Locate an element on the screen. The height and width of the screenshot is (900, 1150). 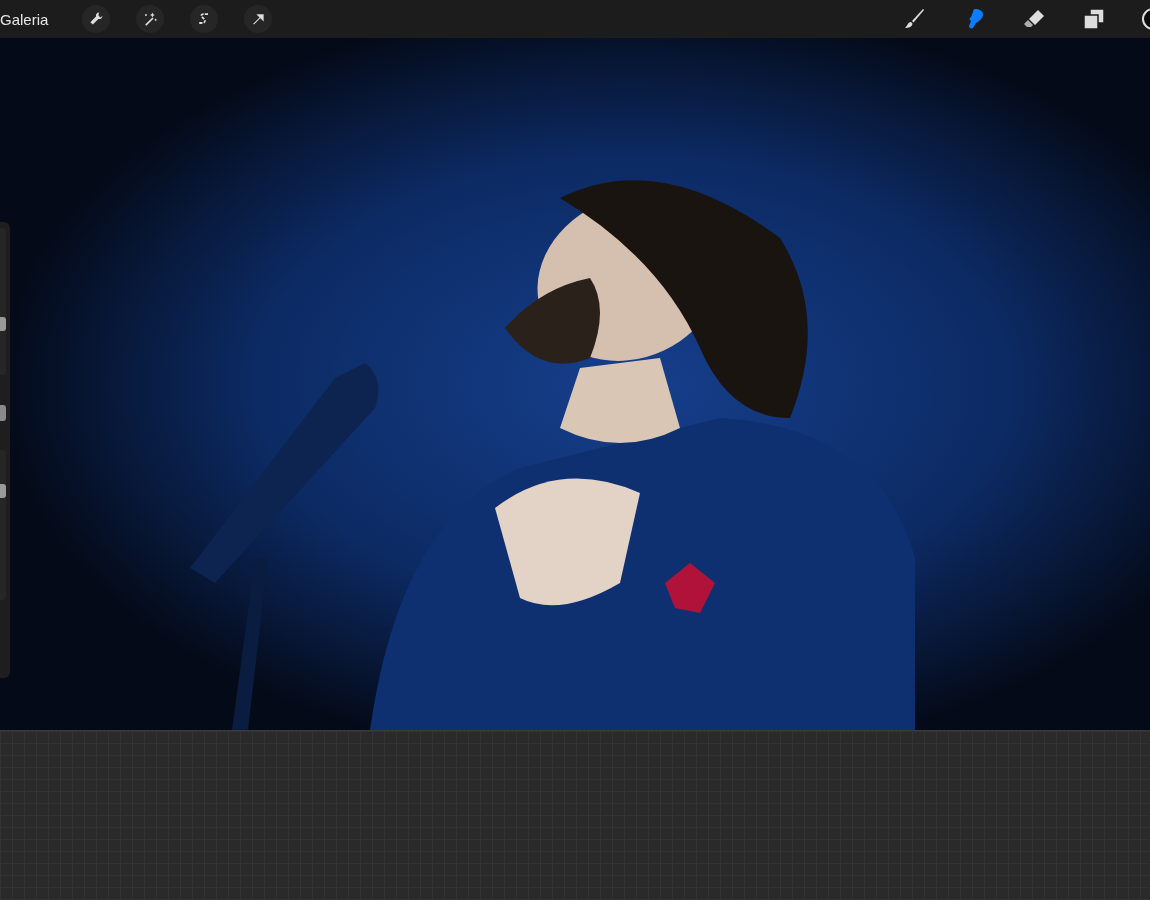
brush-tool is located at coordinates (914, 19).